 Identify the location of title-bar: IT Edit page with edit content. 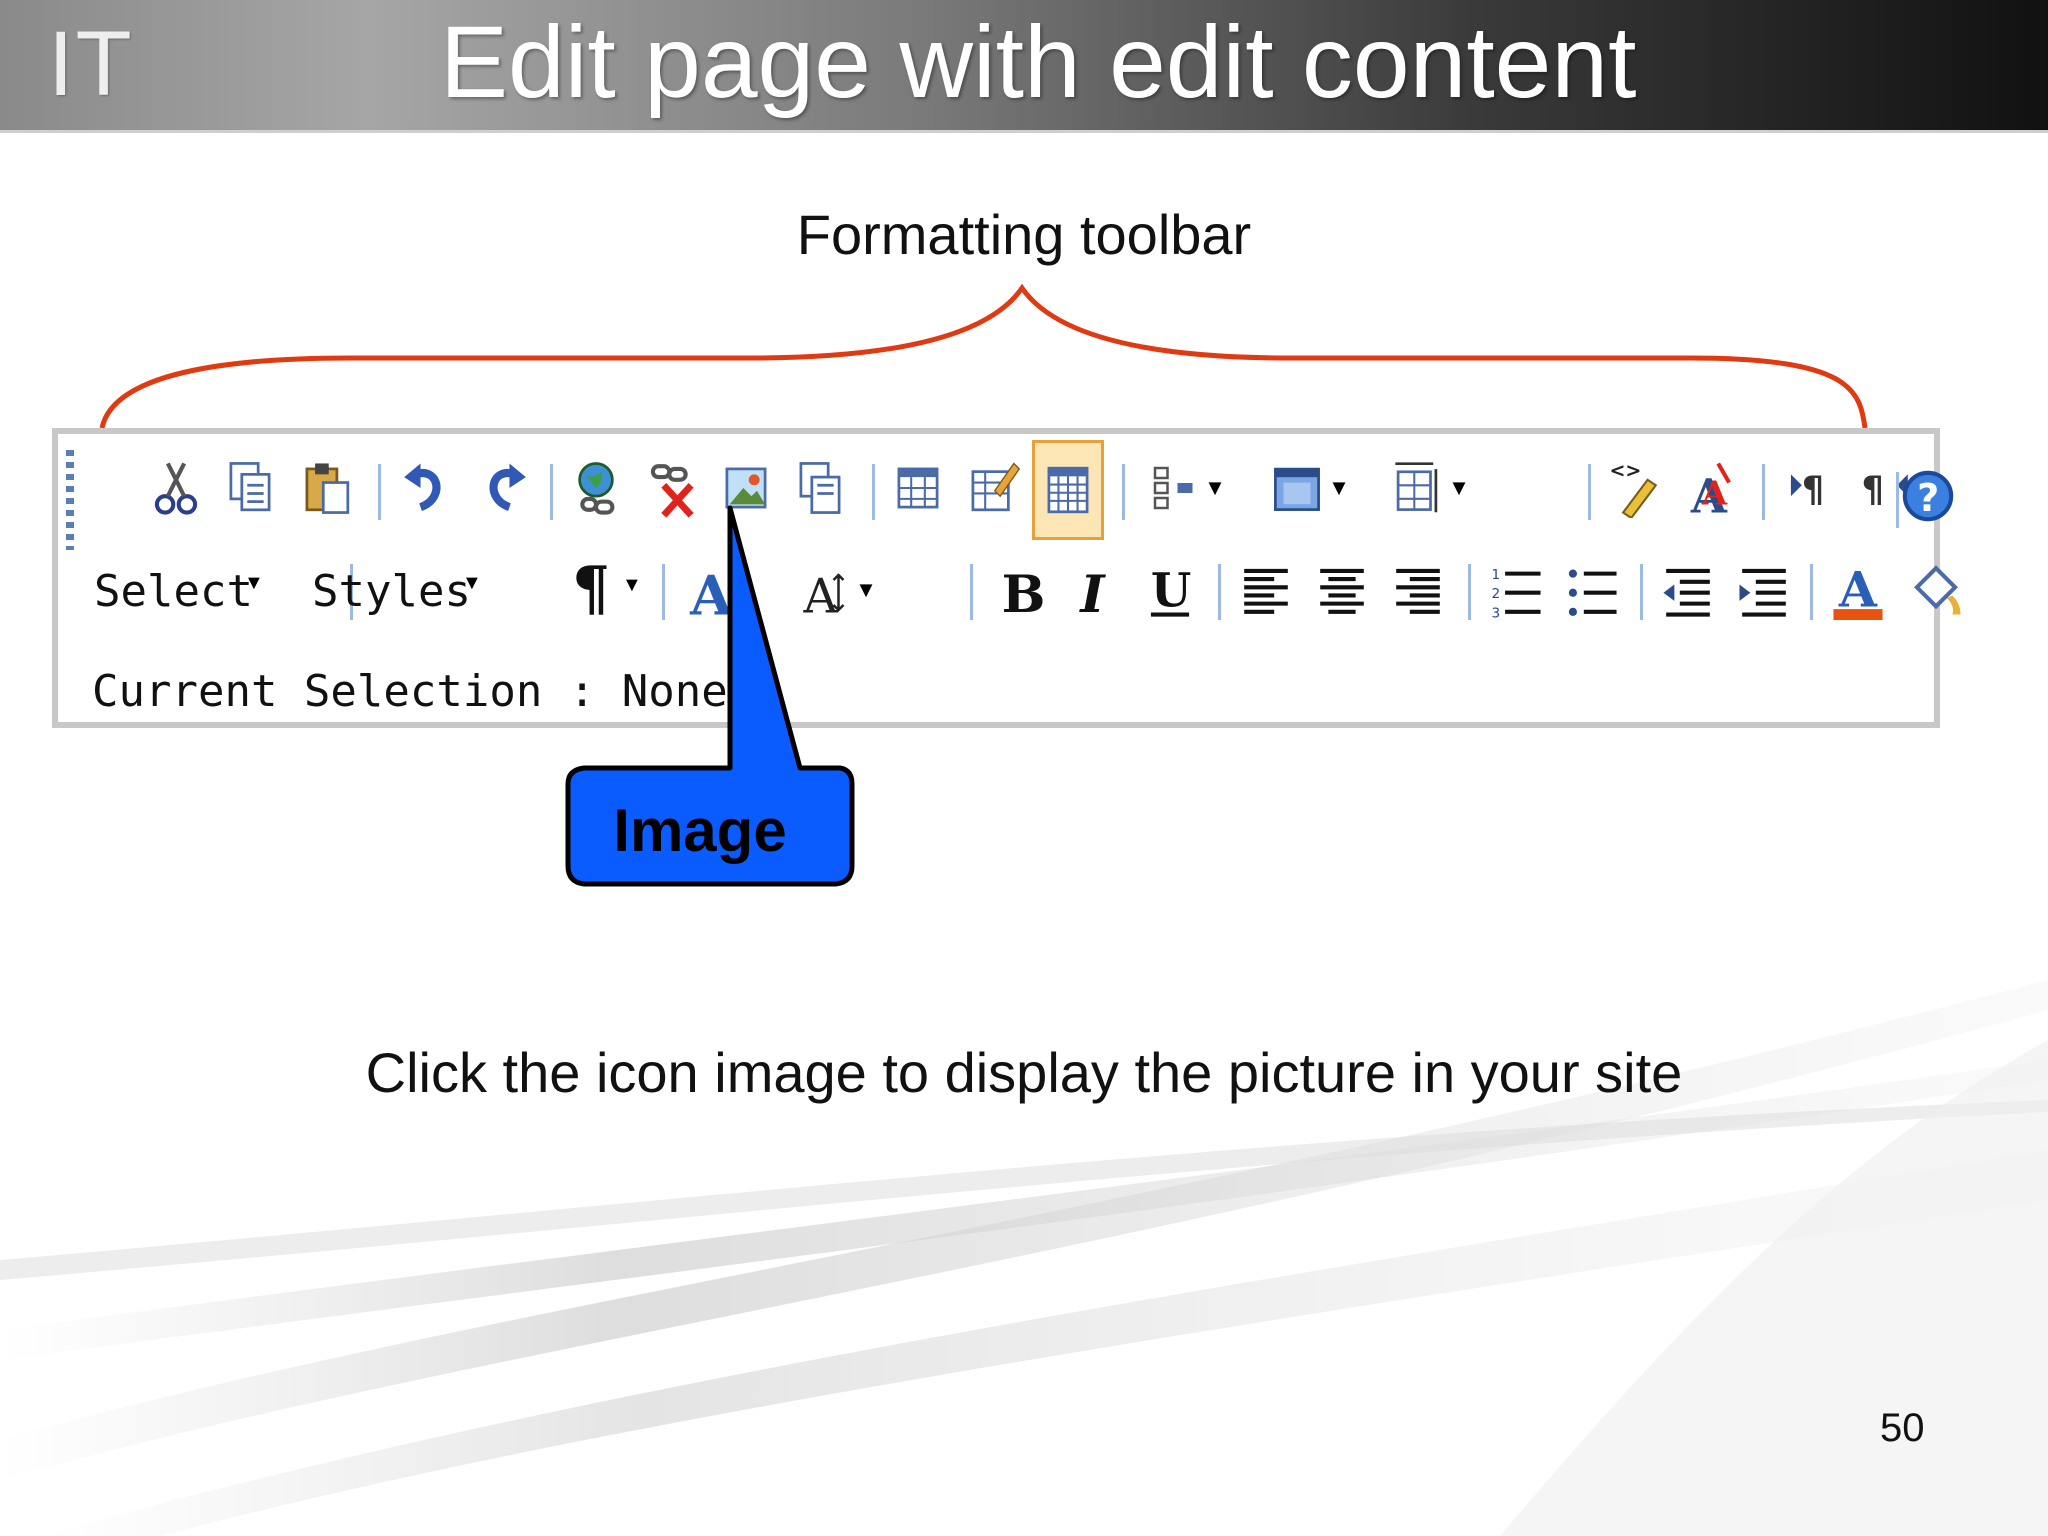
(1024, 66).